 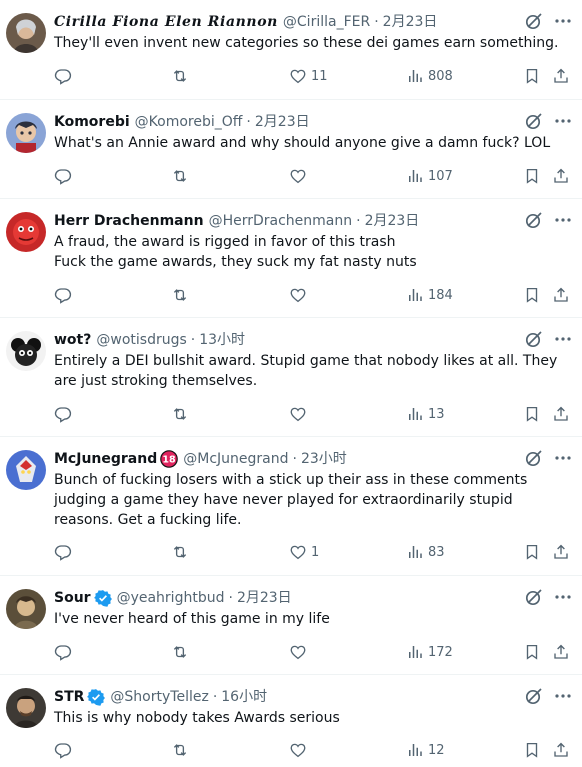 I want to click on user-handle: @wotisdrugs, so click(x=141, y=340).